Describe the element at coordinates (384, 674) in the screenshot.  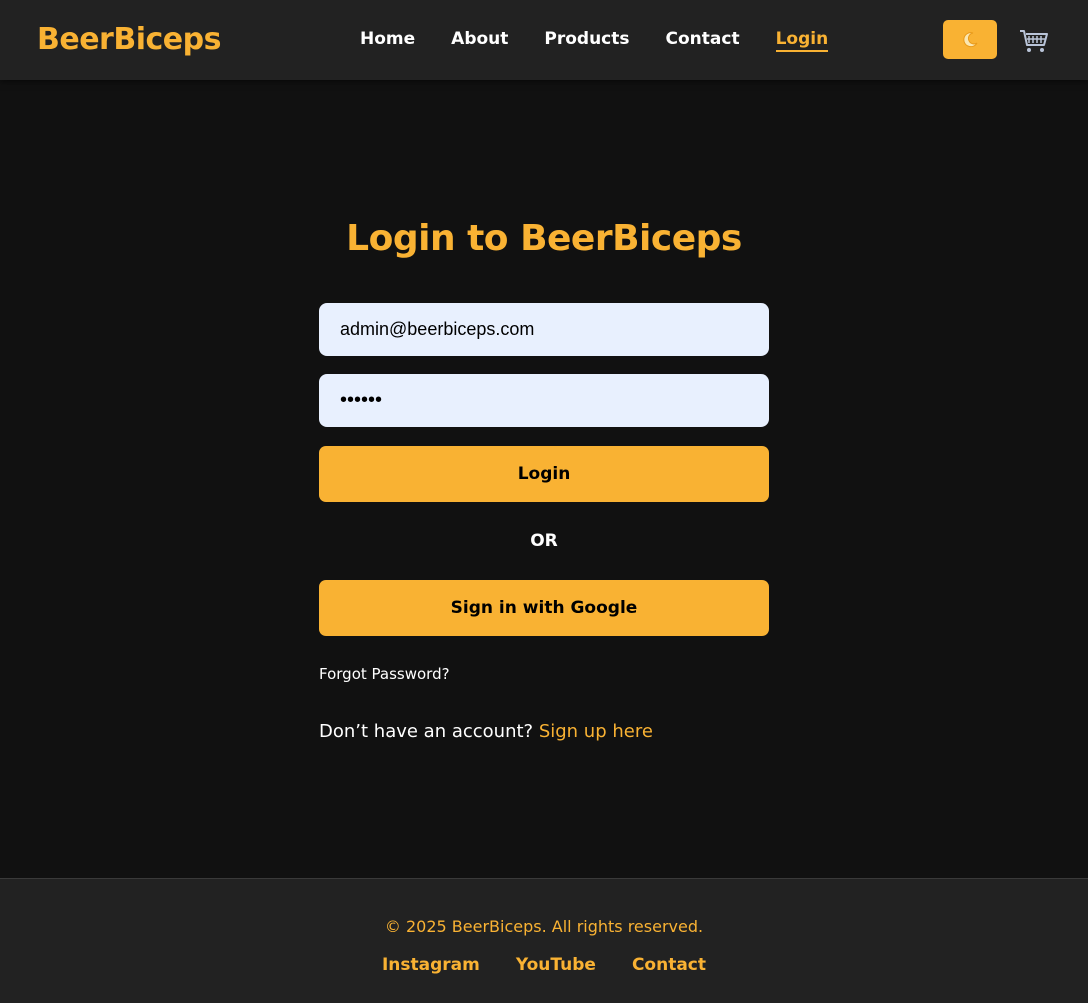
I see `forgot-password-link: Forgot Password?` at that location.